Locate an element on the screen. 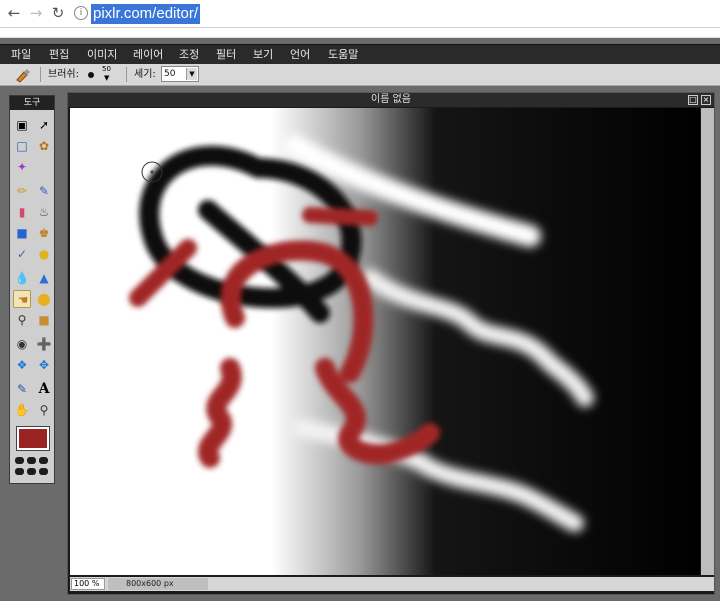  document-titlebar: 이름 없음 □ × is located at coordinates (391, 100).